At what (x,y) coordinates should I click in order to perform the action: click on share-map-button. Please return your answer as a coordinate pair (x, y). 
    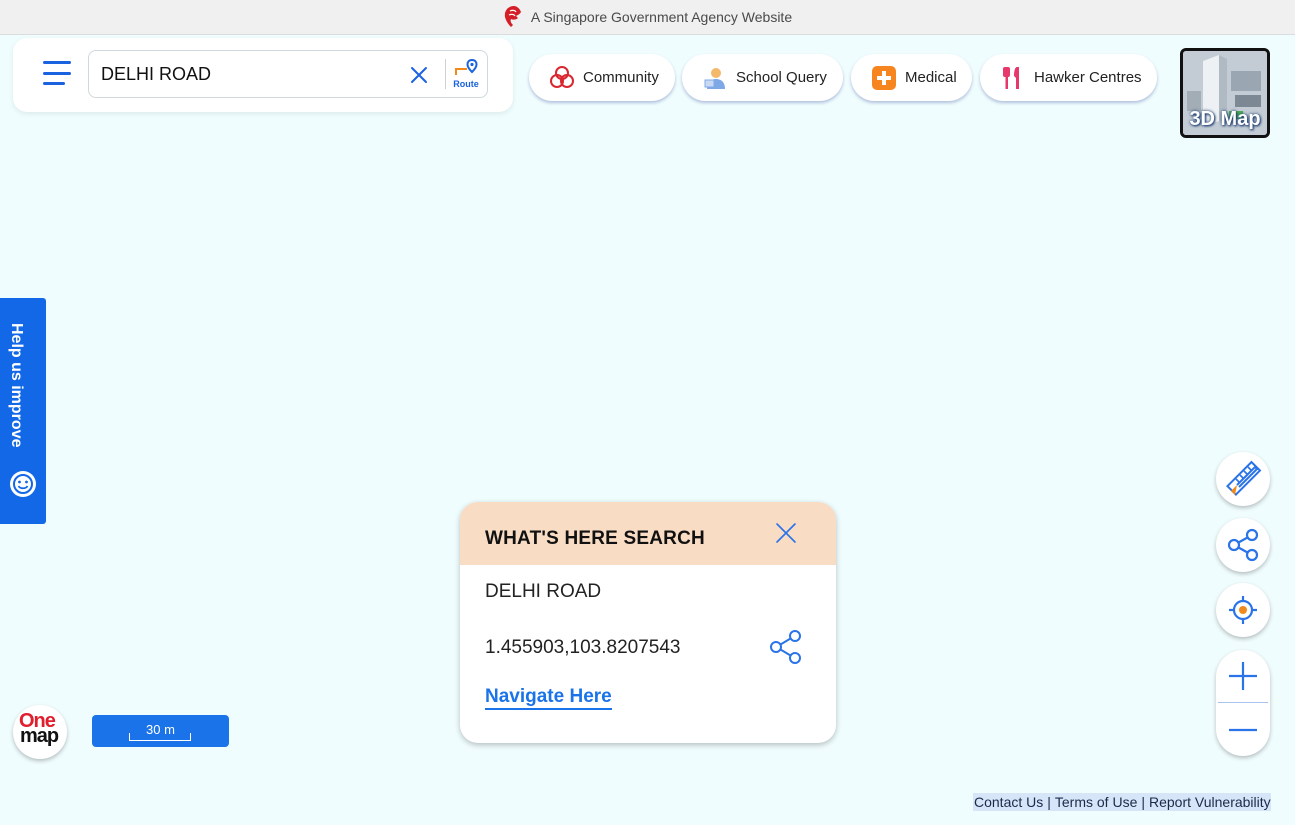
    Looking at the image, I should click on (1243, 545).